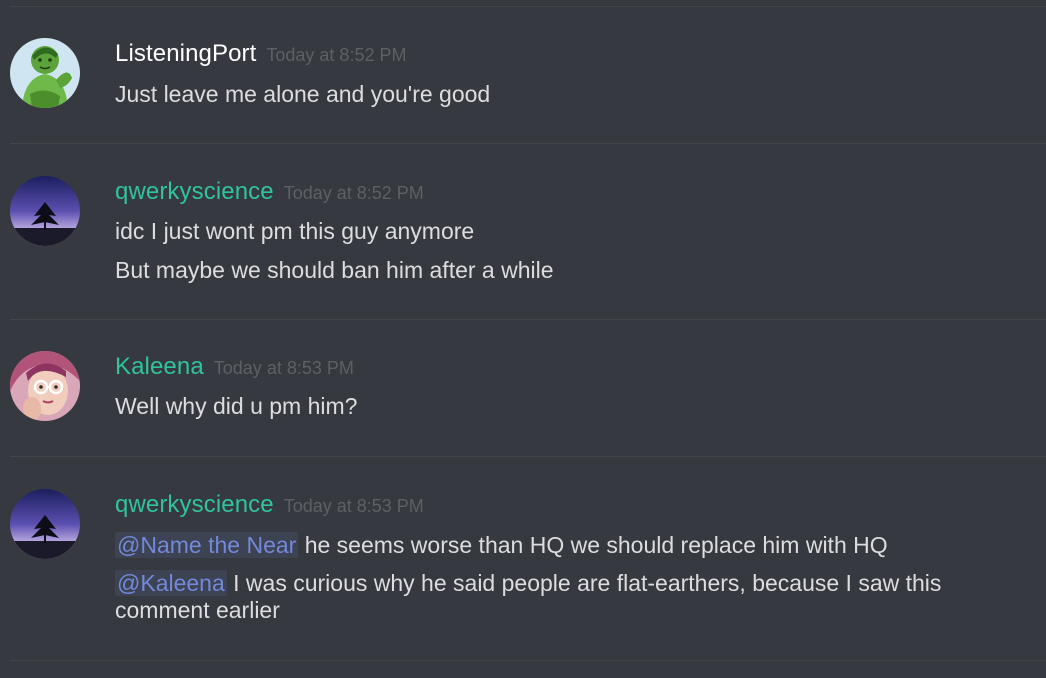 Image resolution: width=1046 pixels, height=678 pixels. Describe the element at coordinates (45, 73) in the screenshot. I see `green-giant-avatar-icon` at that location.